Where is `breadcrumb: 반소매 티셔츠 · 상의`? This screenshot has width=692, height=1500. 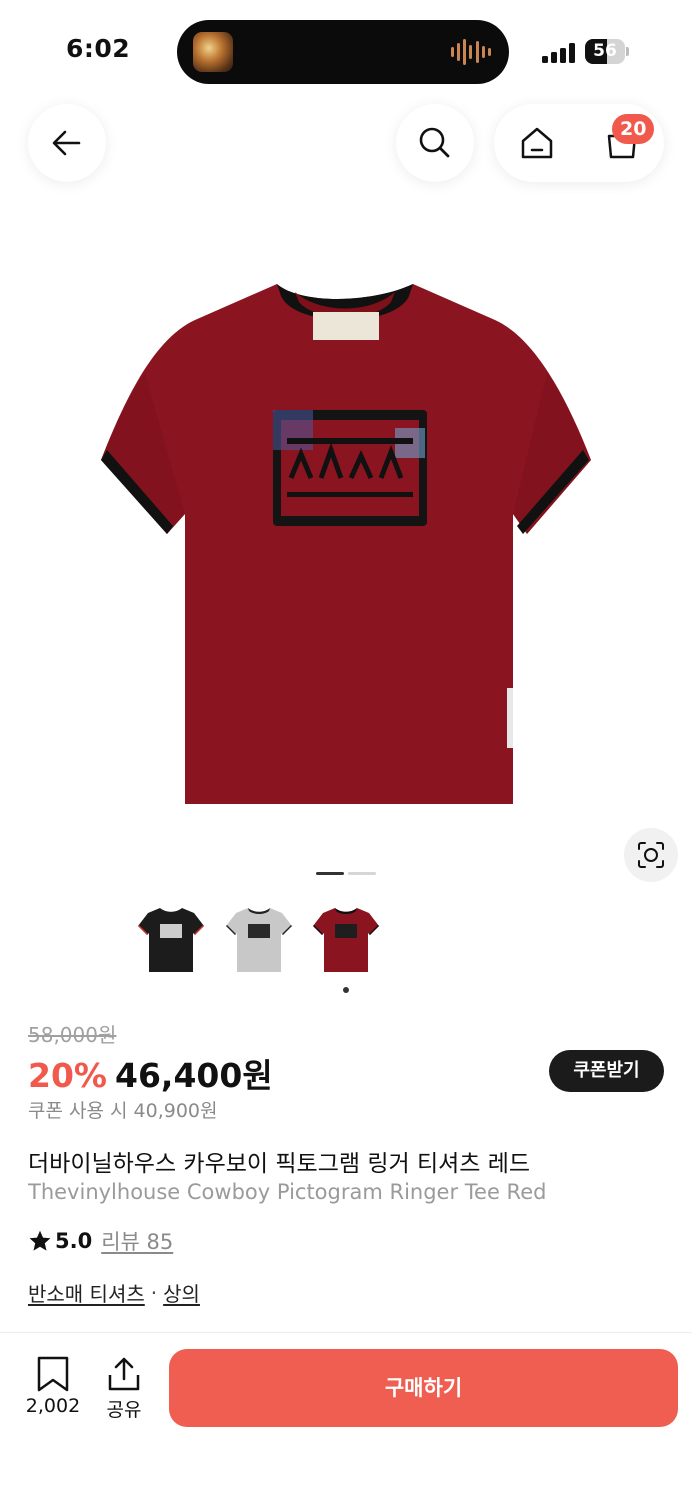
breadcrumb: 반소매 티셔츠 · 상의 is located at coordinates (114, 1292).